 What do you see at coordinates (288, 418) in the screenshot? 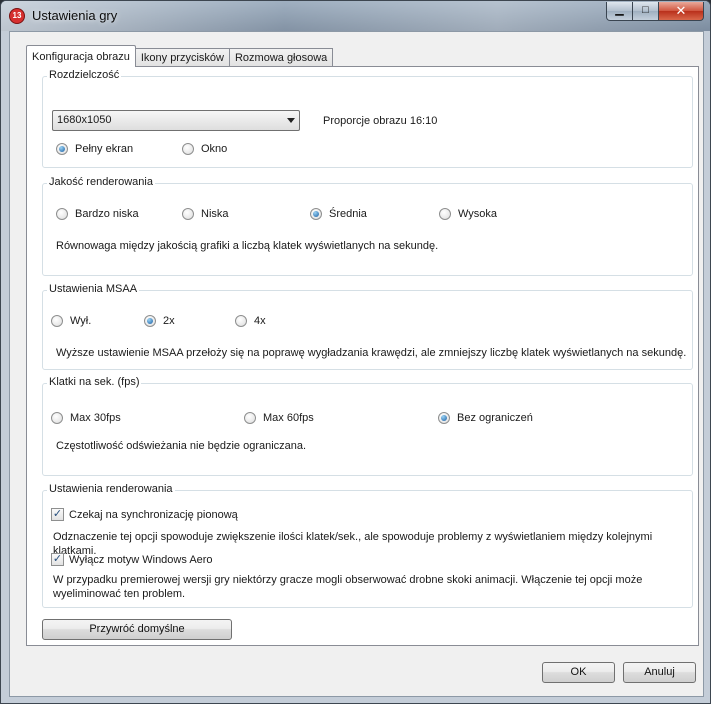
I see `radio-fps-60-label: Max 60fps` at bounding box center [288, 418].